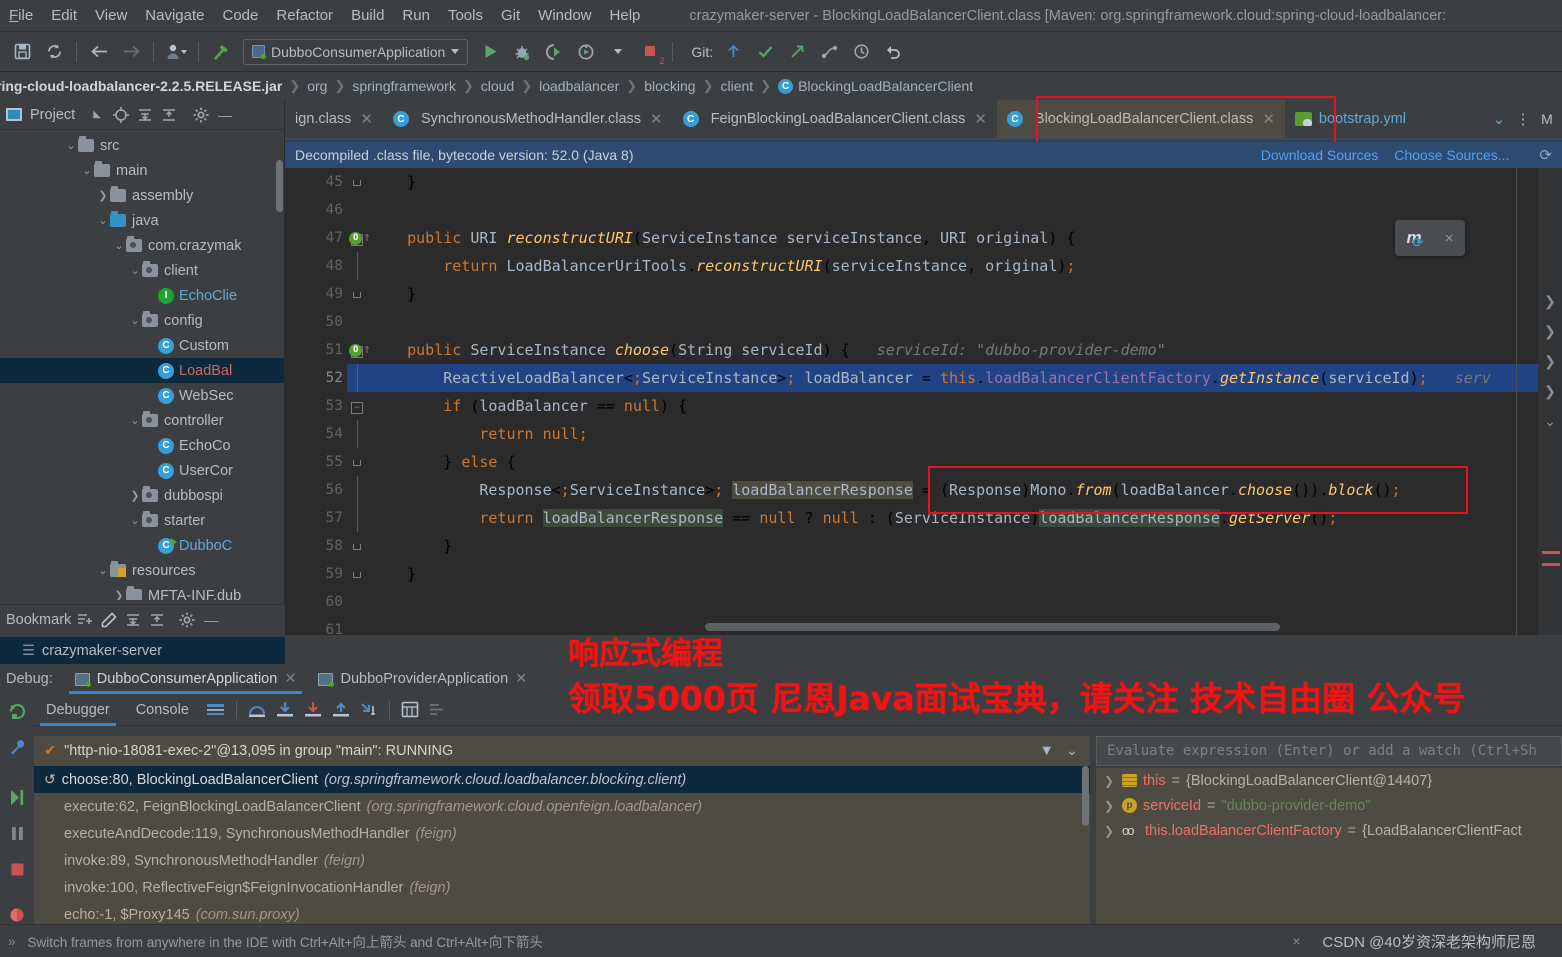  Describe the element at coordinates (313, 710) in the screenshot. I see `force-step-into-icon` at that location.